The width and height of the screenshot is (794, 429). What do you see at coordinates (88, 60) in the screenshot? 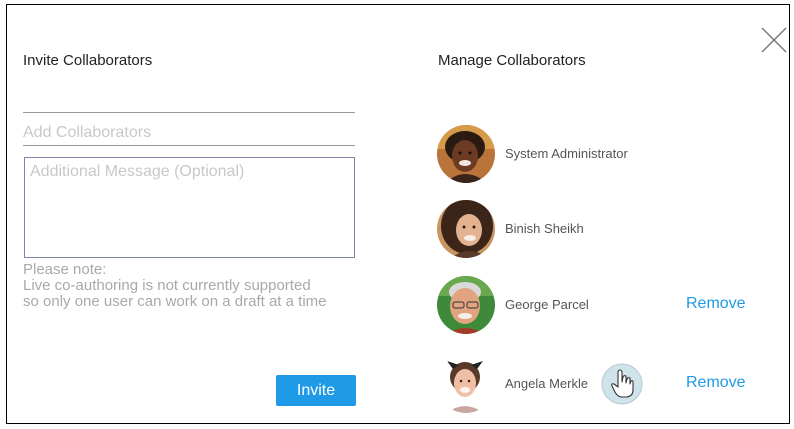
I see `invite-collaborators-title: Invite Collaborators` at bounding box center [88, 60].